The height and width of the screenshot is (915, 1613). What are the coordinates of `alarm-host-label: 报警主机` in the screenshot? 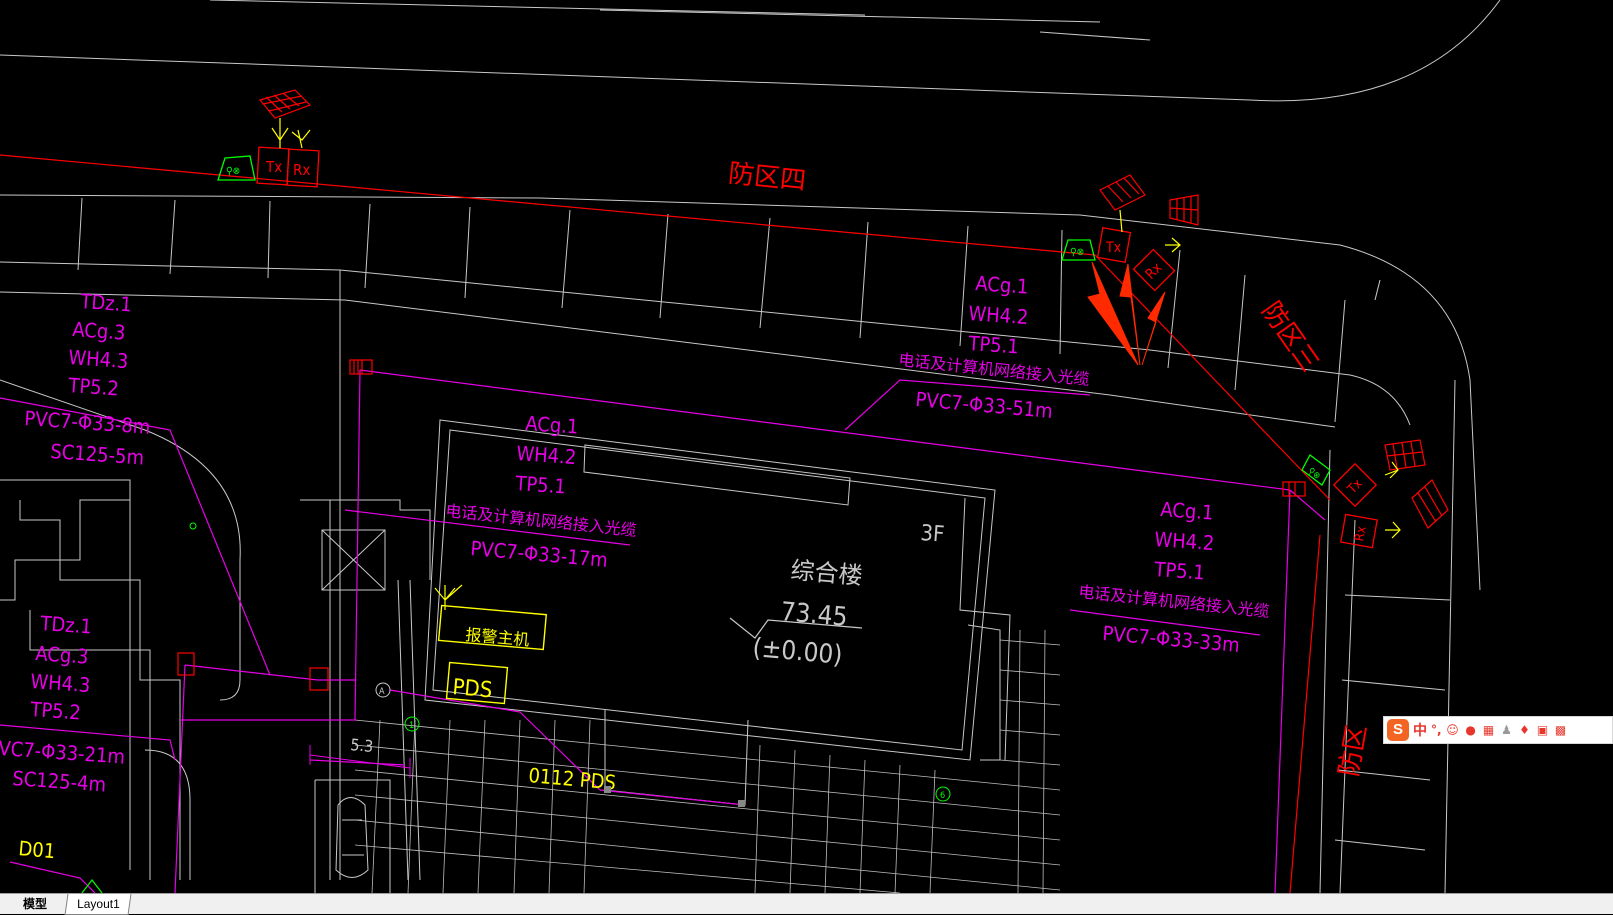 It's located at (497, 637).